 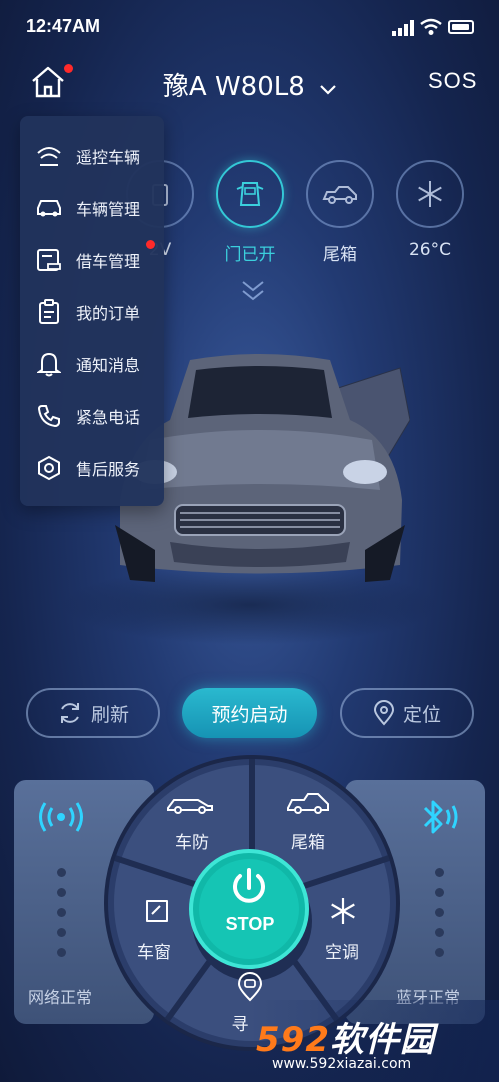 What do you see at coordinates (249, 713) in the screenshot?
I see `schedule-start-button: 预约启动` at bounding box center [249, 713].